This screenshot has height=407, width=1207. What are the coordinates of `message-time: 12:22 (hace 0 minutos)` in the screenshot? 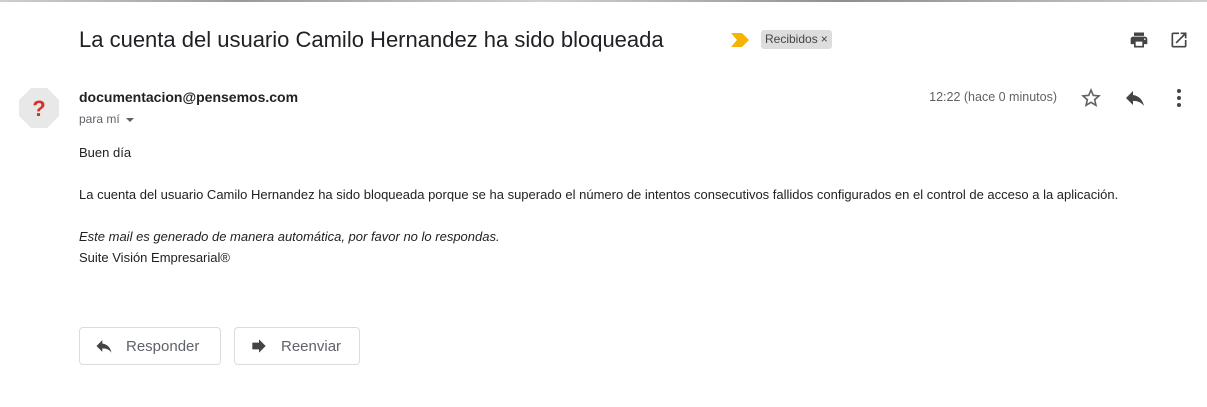 It's located at (993, 97).